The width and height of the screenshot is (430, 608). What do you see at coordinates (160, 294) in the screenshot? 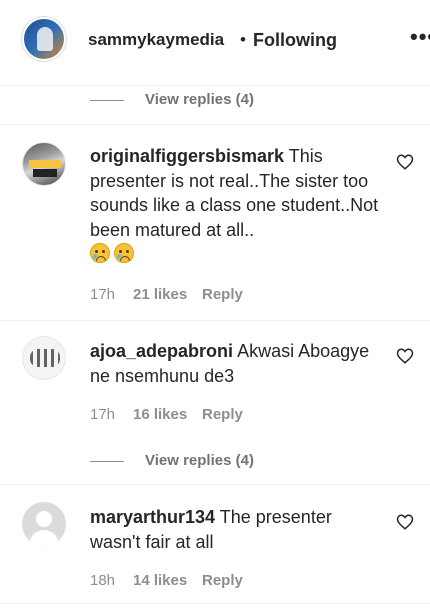
I see `comment-likes: 21 likes` at bounding box center [160, 294].